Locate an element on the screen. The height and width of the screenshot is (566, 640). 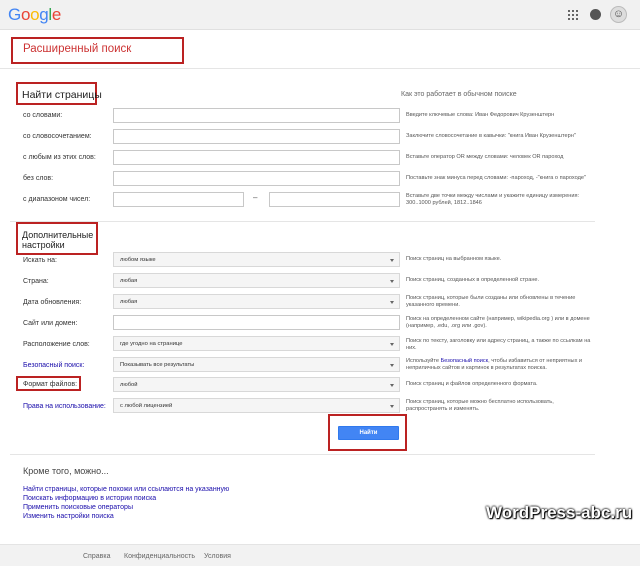
country-select: любая is located at coordinates (256, 280).